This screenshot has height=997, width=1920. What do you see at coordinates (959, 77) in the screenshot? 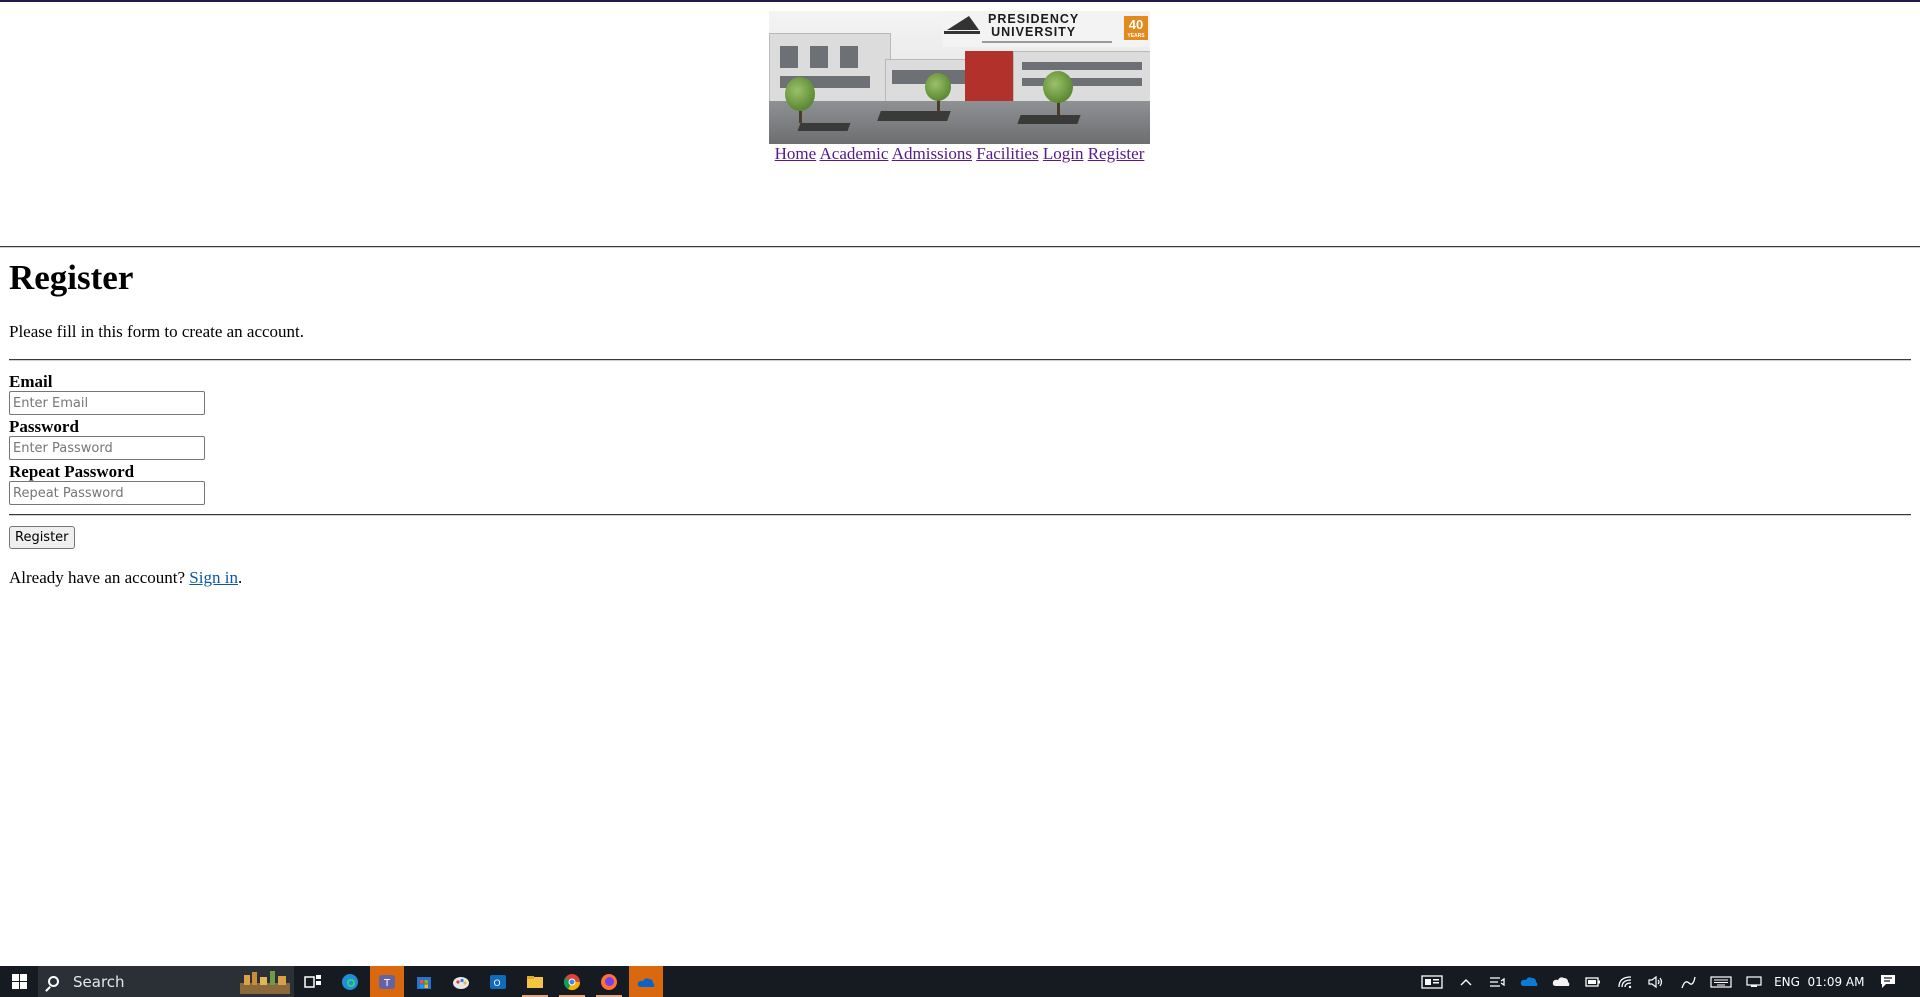
I see `university-banner-image: PRESIDENCY UNIVERSITY 40 YEARS` at bounding box center [959, 77].